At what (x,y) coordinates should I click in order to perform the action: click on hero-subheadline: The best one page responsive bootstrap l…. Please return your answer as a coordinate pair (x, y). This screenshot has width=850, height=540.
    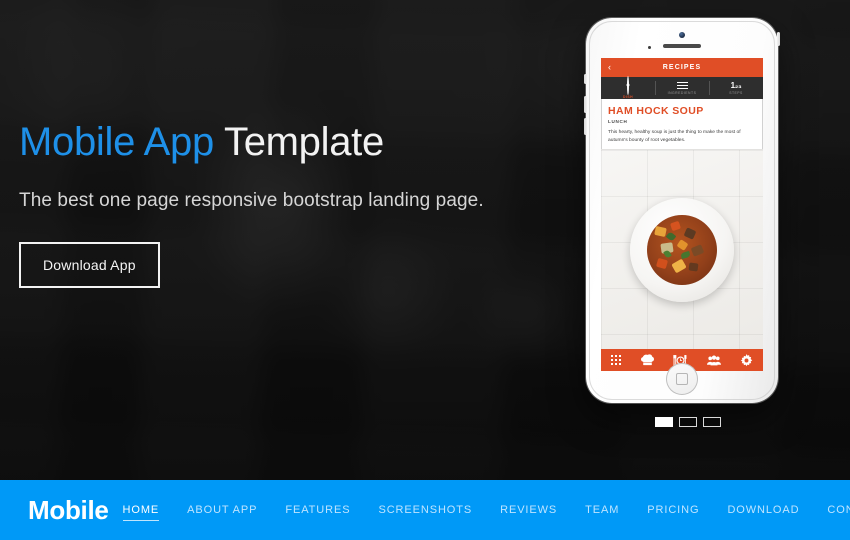
    Looking at the image, I should click on (251, 200).